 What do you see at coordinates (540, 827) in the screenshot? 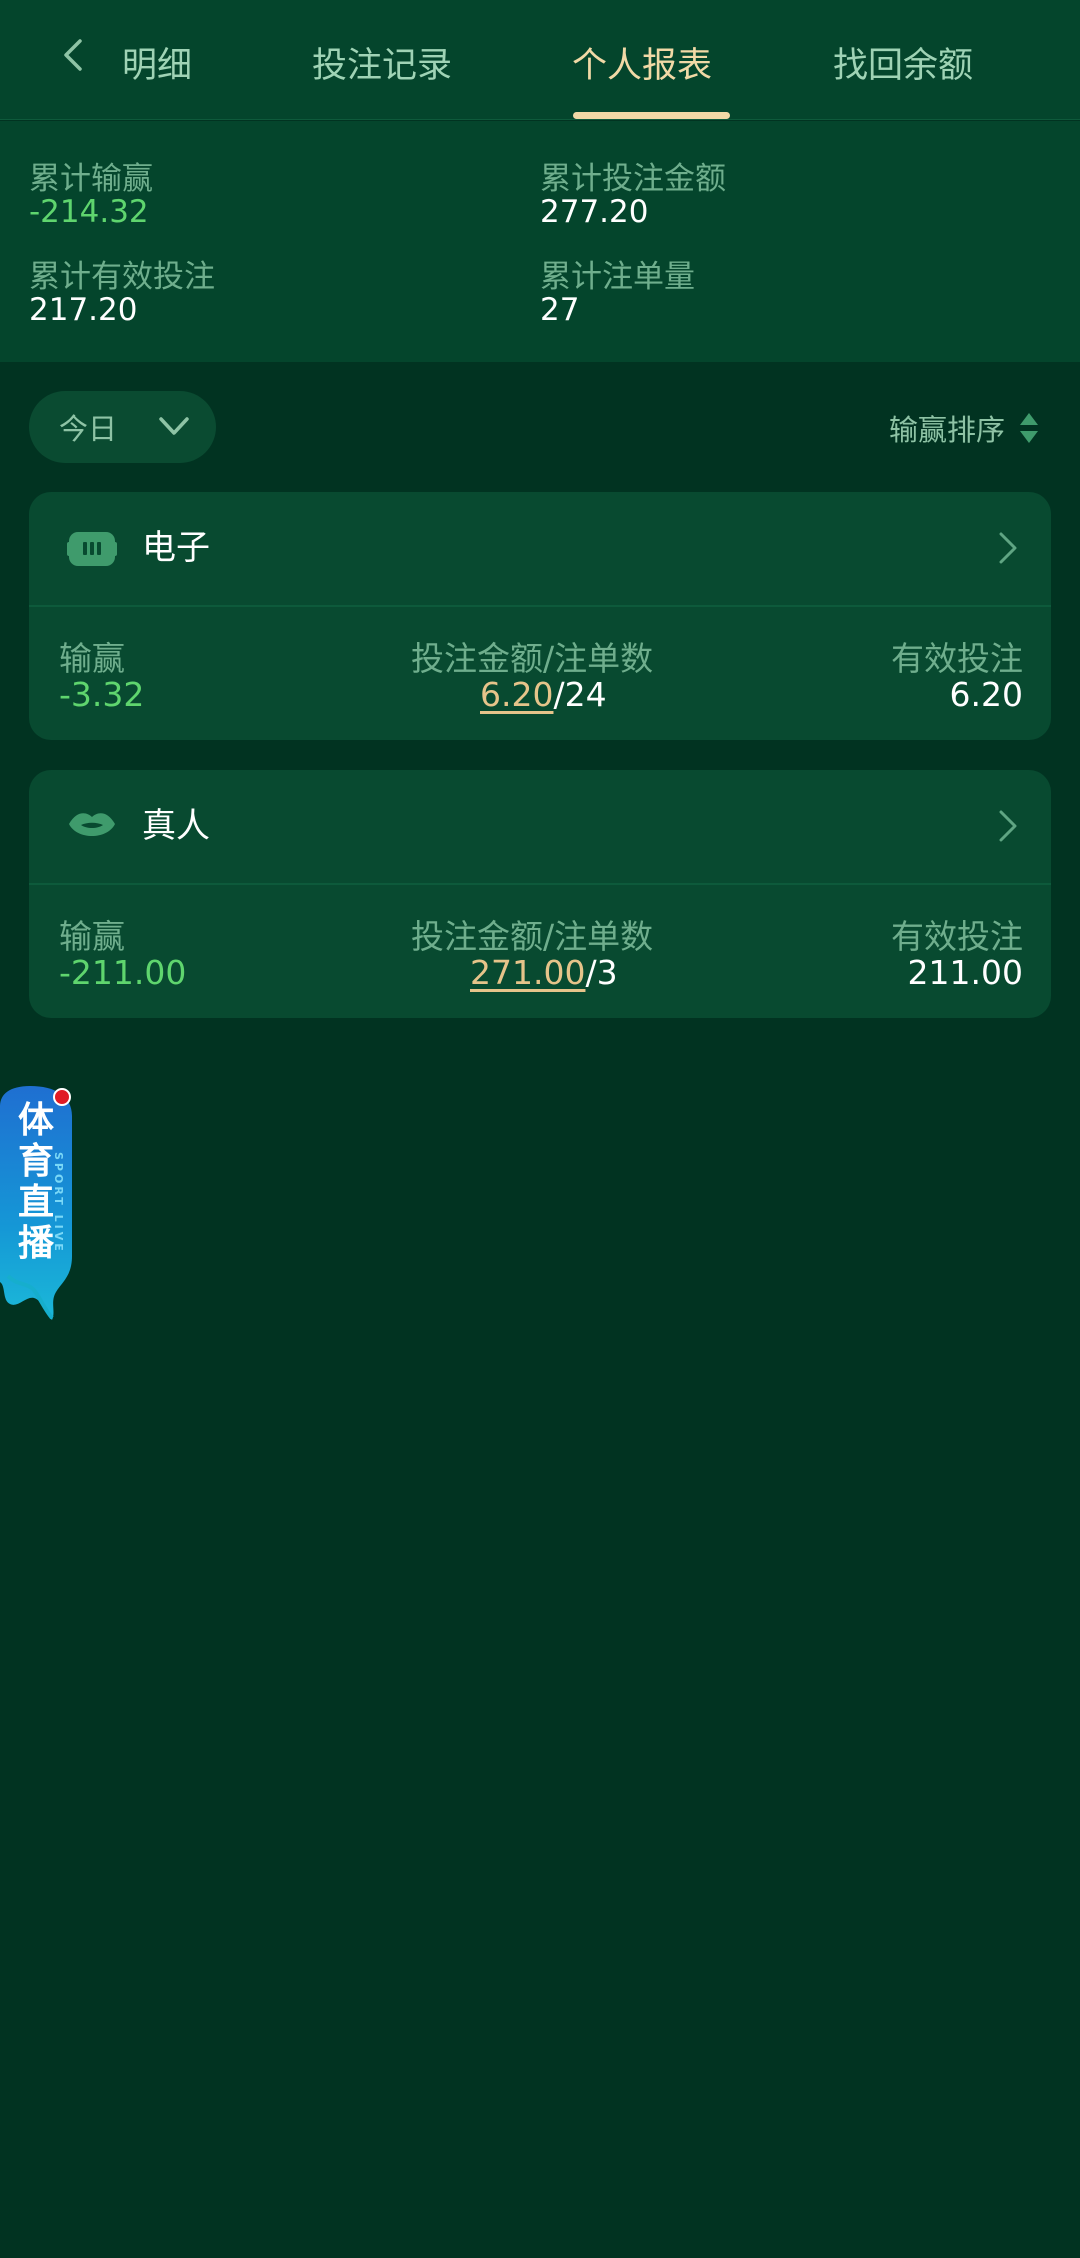
I see `card-header: 真人` at bounding box center [540, 827].